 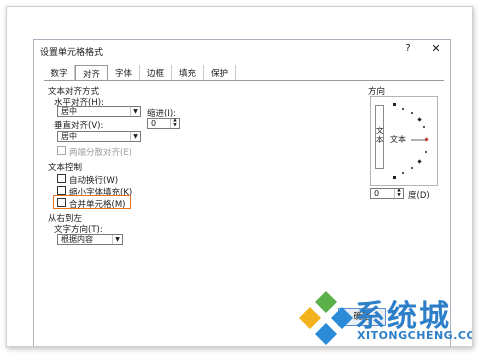 I want to click on tab-number: 数字, so click(x=59, y=72).